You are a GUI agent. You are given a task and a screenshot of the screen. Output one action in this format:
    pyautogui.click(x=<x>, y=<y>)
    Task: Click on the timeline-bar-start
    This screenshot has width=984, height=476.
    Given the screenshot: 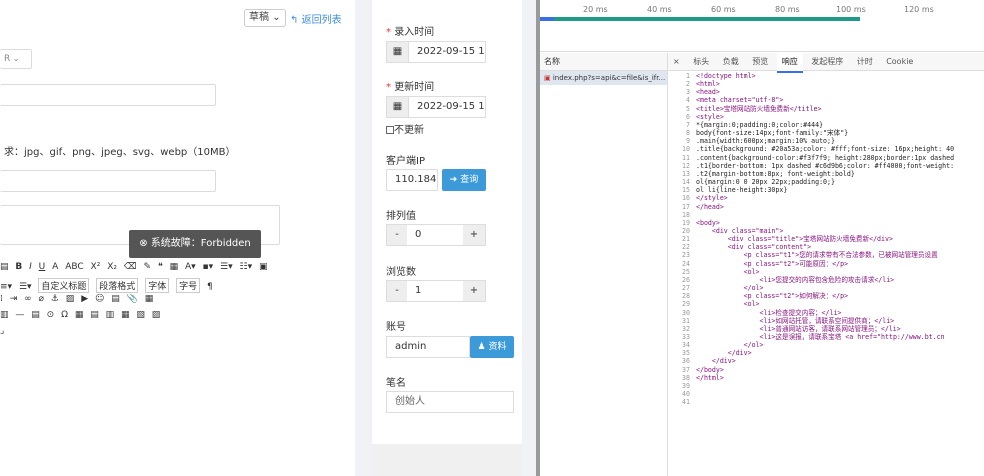 What is the action you would take?
    pyautogui.click(x=547, y=19)
    